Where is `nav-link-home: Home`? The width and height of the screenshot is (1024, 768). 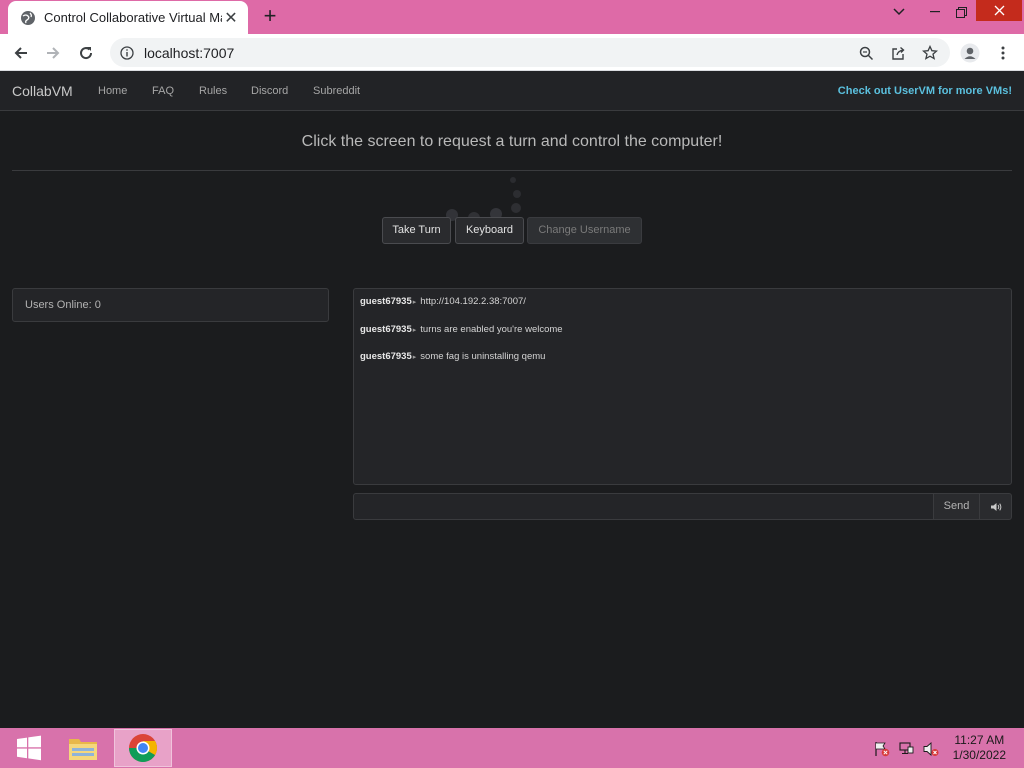 nav-link-home: Home is located at coordinates (112, 91).